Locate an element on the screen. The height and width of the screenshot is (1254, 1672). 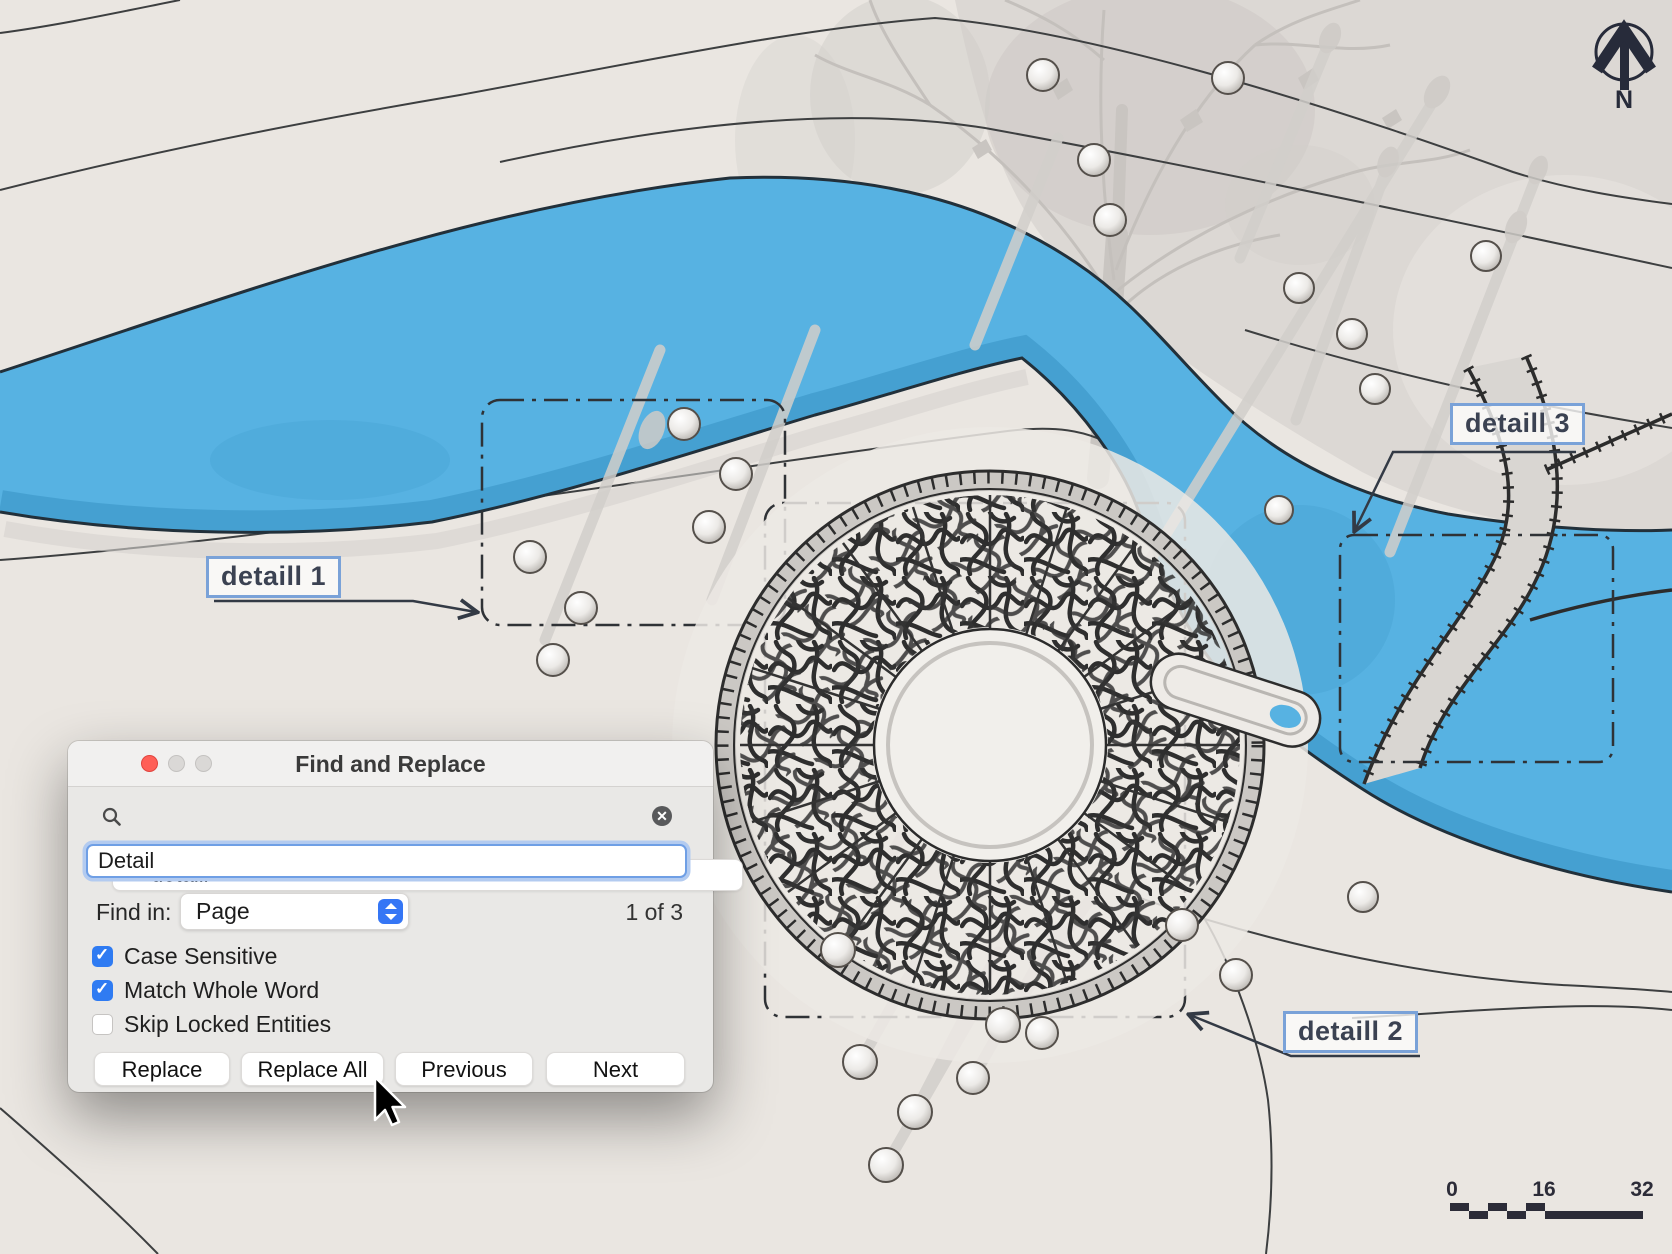
checkbox-label: Skip Locked Entities is located at coordinates (228, 1024).